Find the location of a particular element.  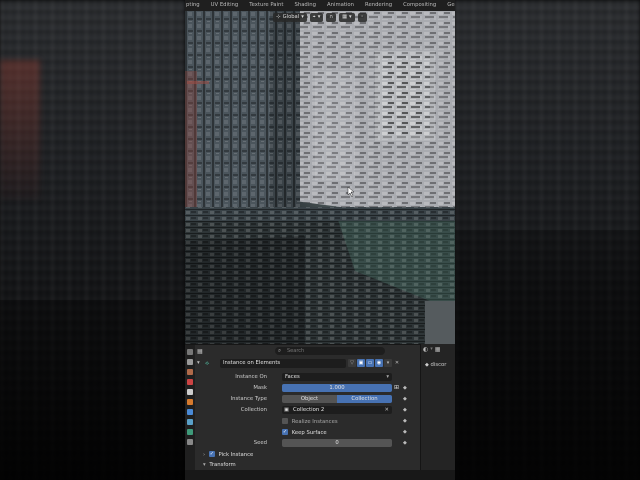

outliner-item-label: discor is located at coordinates (438, 365).